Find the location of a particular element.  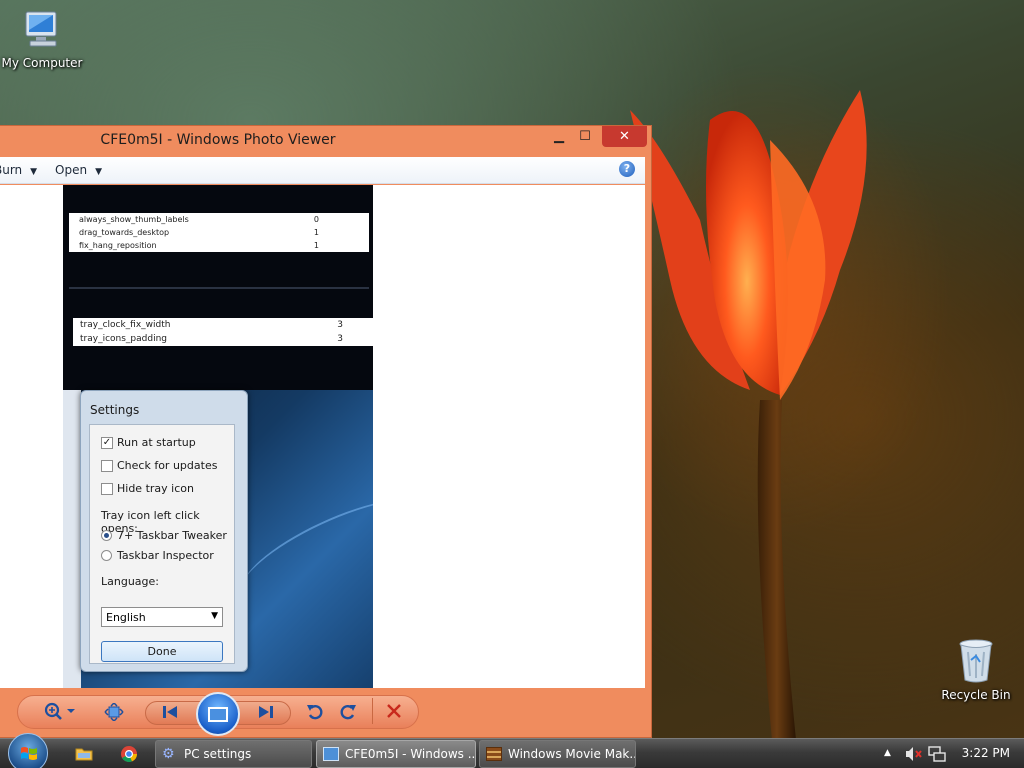

burn-menu: Burn ▼ is located at coordinates (18, 170).